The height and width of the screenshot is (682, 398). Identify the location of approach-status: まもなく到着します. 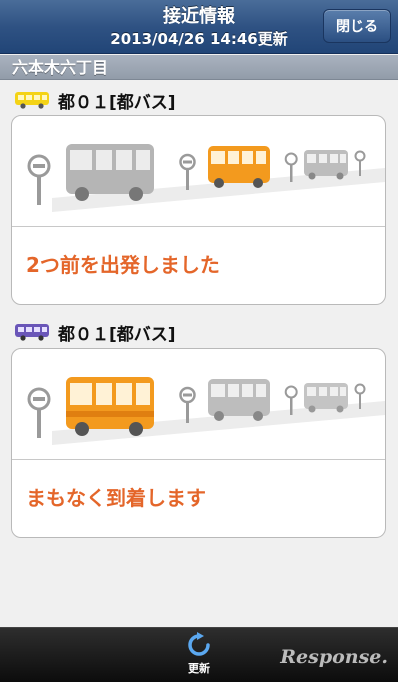
(116, 498).